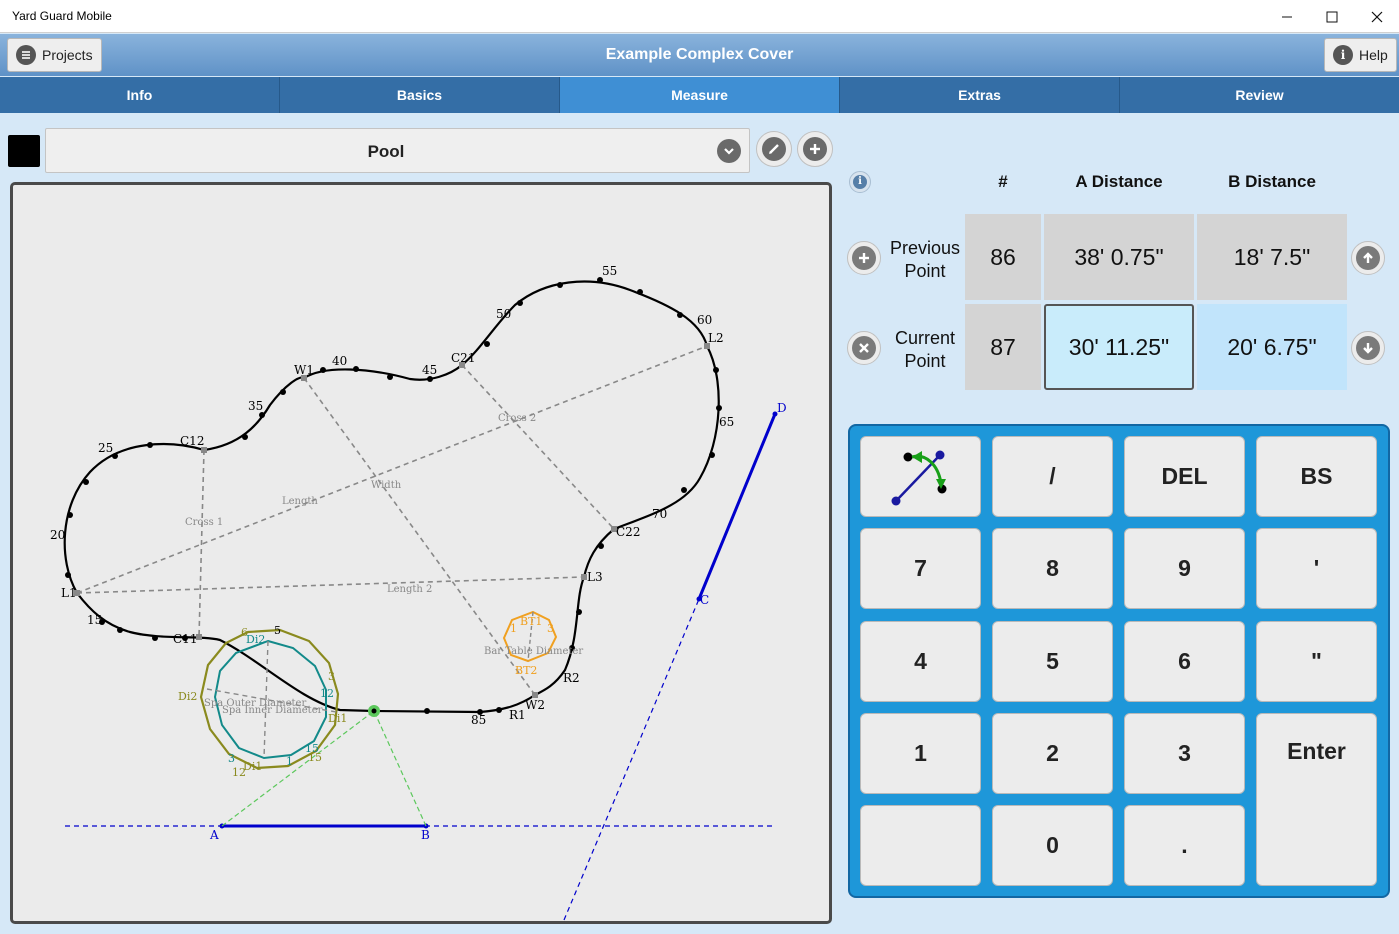  I want to click on scroll-up-button, so click(1368, 258).